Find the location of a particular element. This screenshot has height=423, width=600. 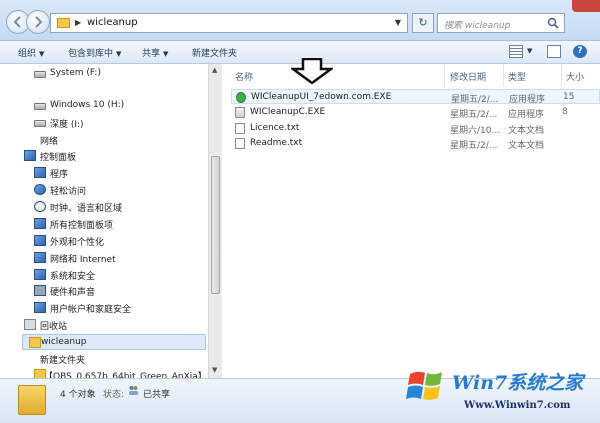

nav-item-label: 网络和 Internet is located at coordinates (83, 260).